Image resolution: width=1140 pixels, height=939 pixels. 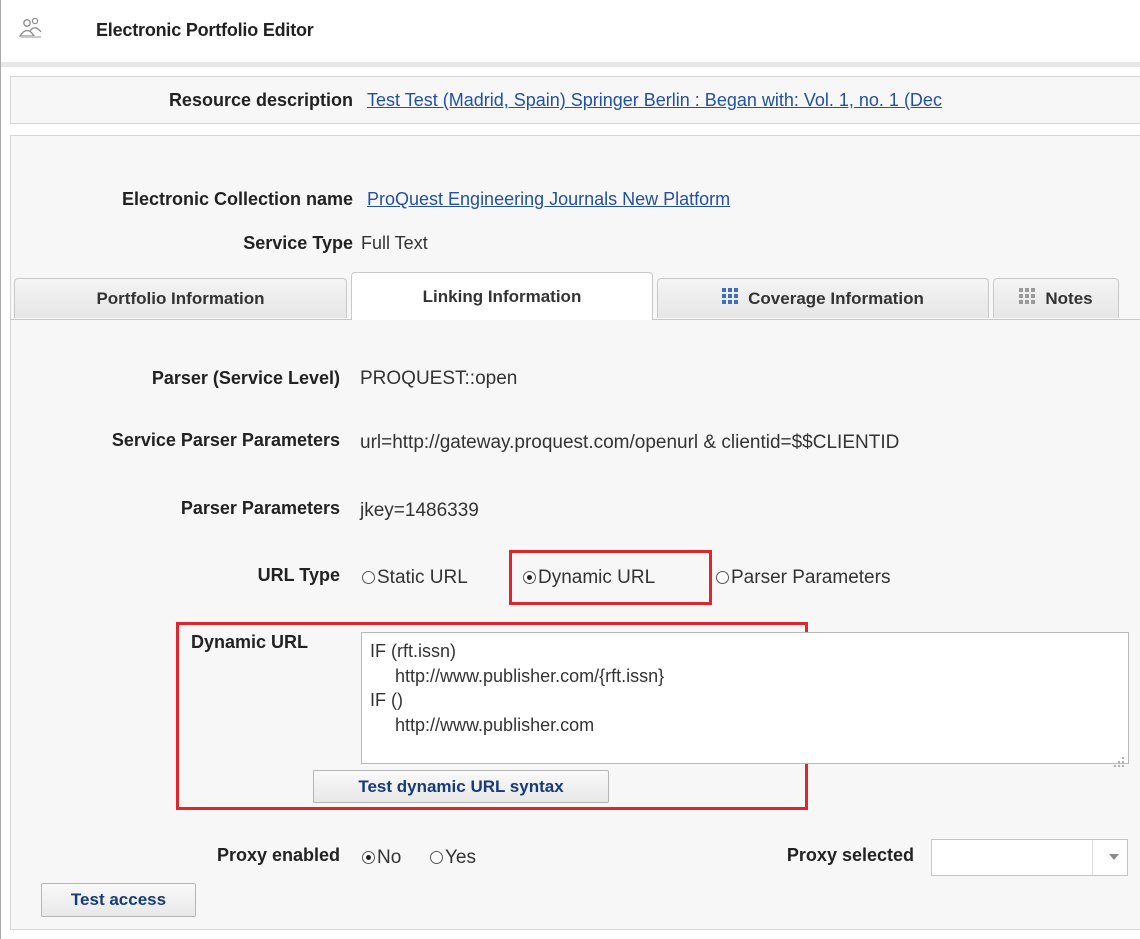 I want to click on proxy-radio-yes: Yes, so click(x=453, y=858).